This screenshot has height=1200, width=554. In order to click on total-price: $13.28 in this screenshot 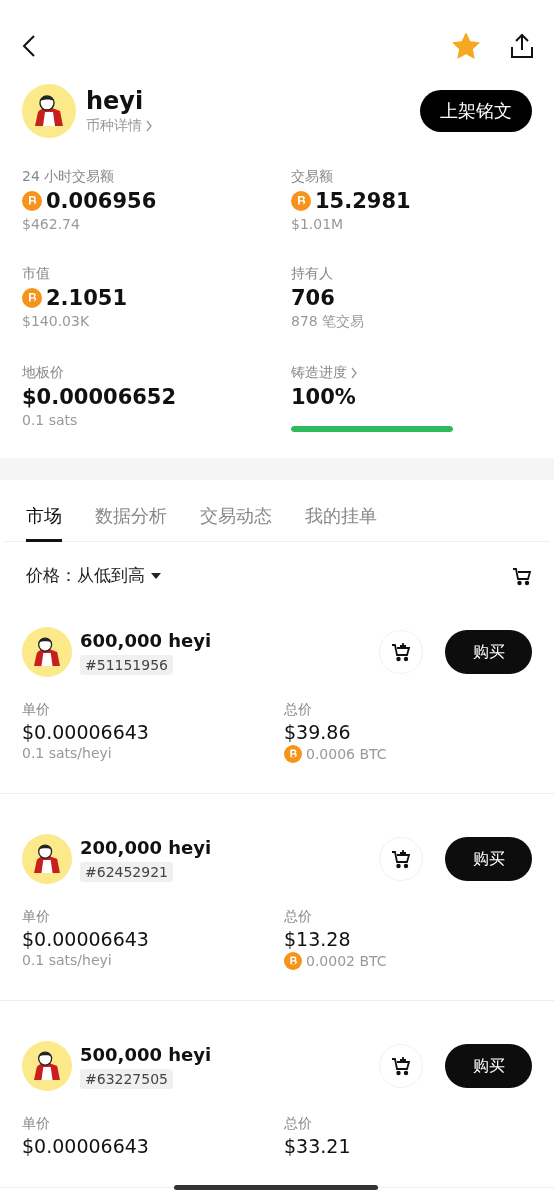, I will do `click(318, 939)`.